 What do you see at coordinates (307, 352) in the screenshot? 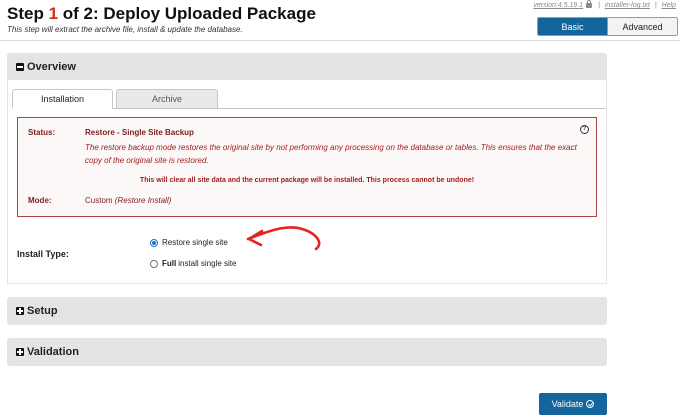
I see `validation-header: Validation` at bounding box center [307, 352].